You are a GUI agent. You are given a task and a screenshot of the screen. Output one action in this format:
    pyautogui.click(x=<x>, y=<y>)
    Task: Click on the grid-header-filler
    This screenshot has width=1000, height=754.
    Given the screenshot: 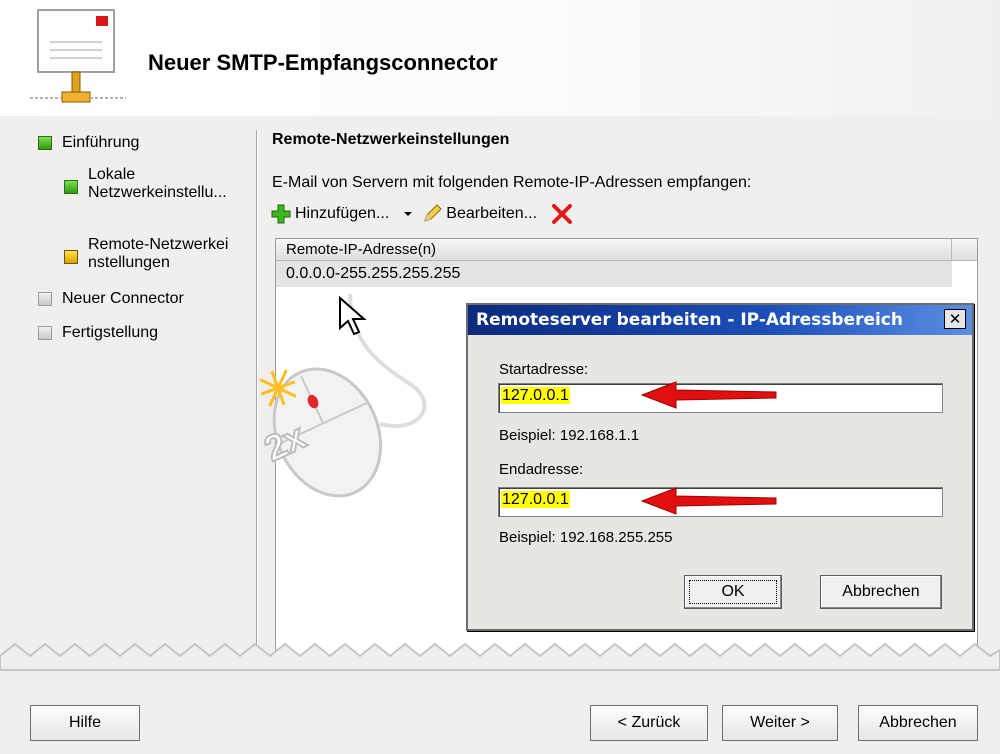 What is the action you would take?
    pyautogui.click(x=964, y=249)
    